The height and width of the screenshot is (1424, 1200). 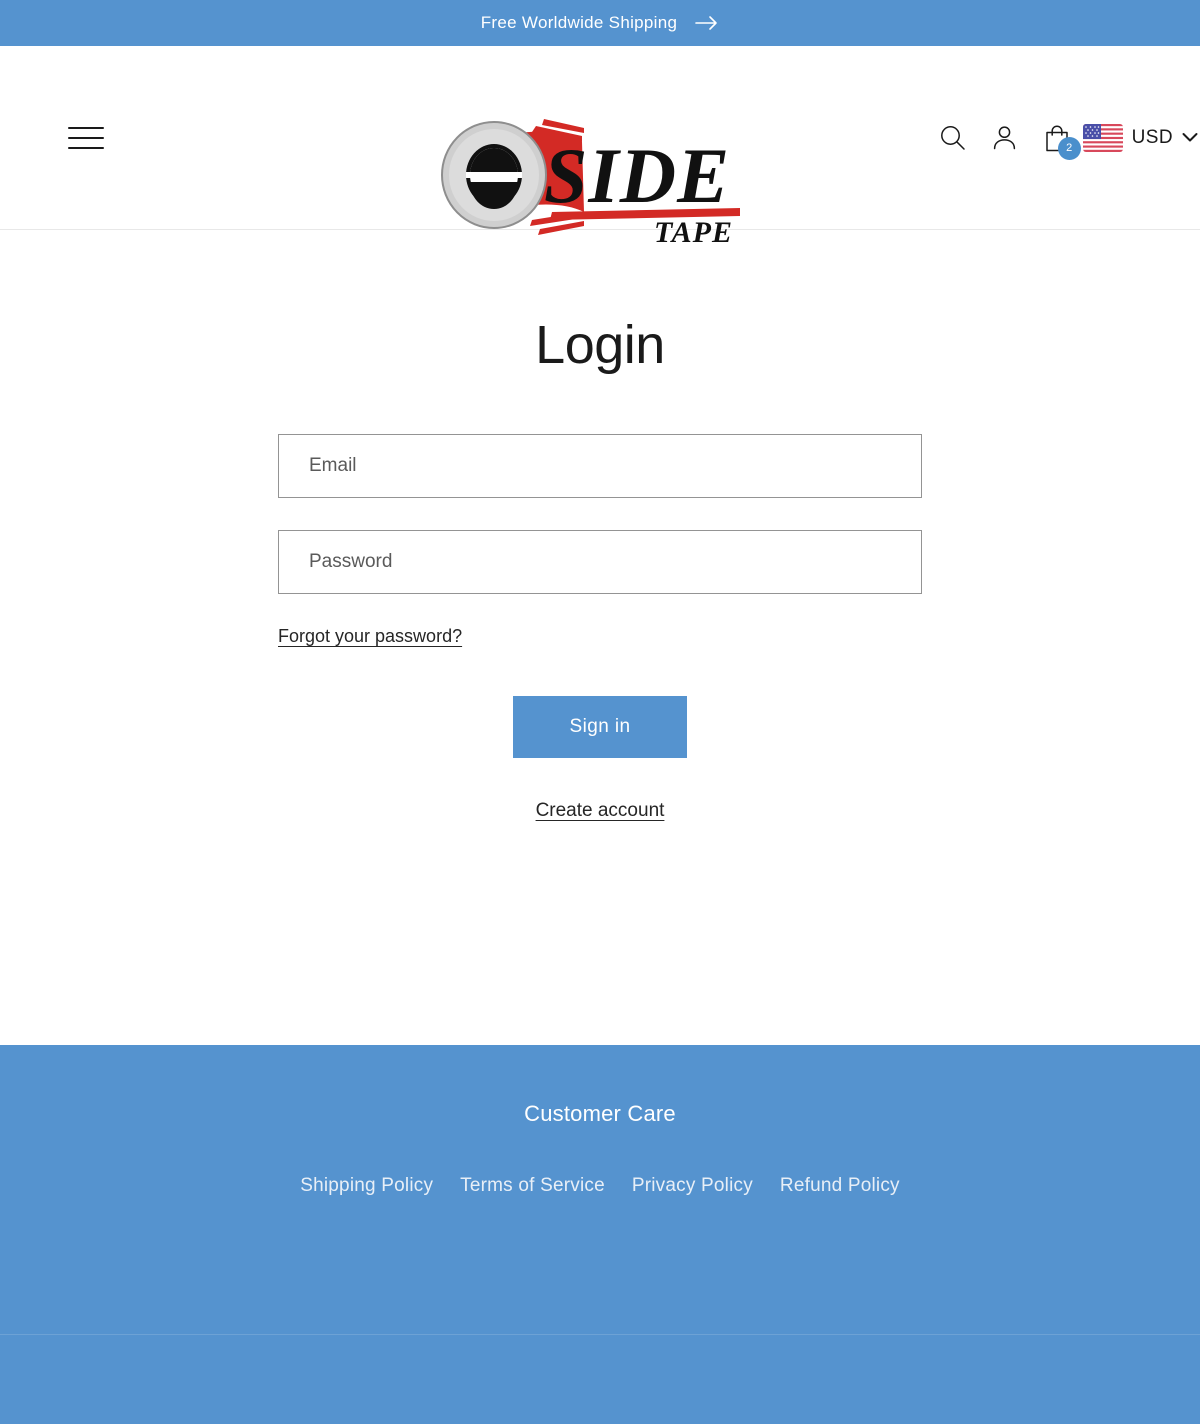 I want to click on footer-link-privacy-policy: Privacy Policy, so click(x=692, y=1186).